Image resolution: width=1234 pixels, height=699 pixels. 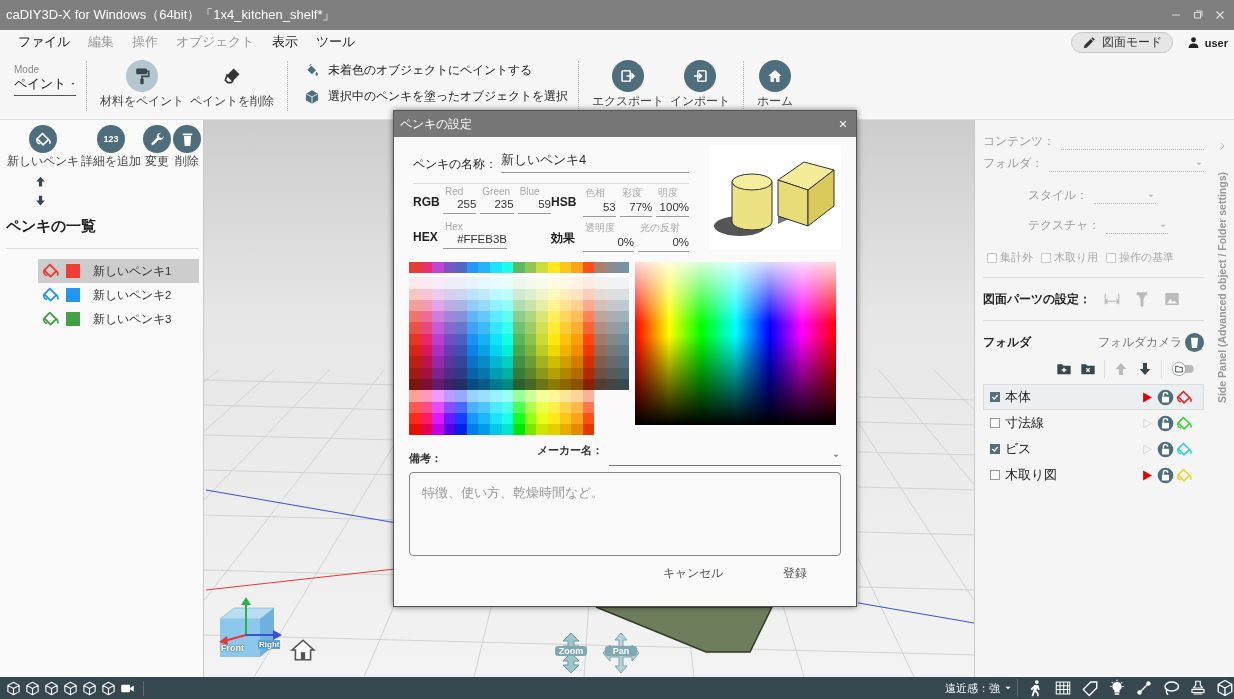 What do you see at coordinates (1088, 42) in the screenshot?
I see `pencil-icon` at bounding box center [1088, 42].